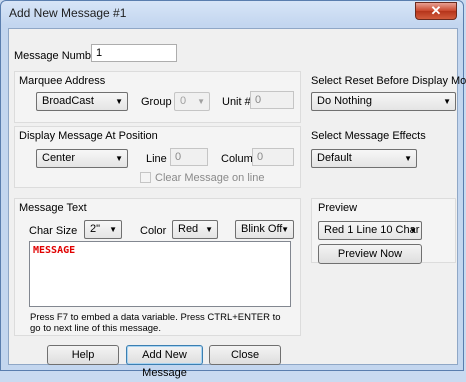  What do you see at coordinates (103, 229) in the screenshot?
I see `char-size-select: 2" ▼` at bounding box center [103, 229].